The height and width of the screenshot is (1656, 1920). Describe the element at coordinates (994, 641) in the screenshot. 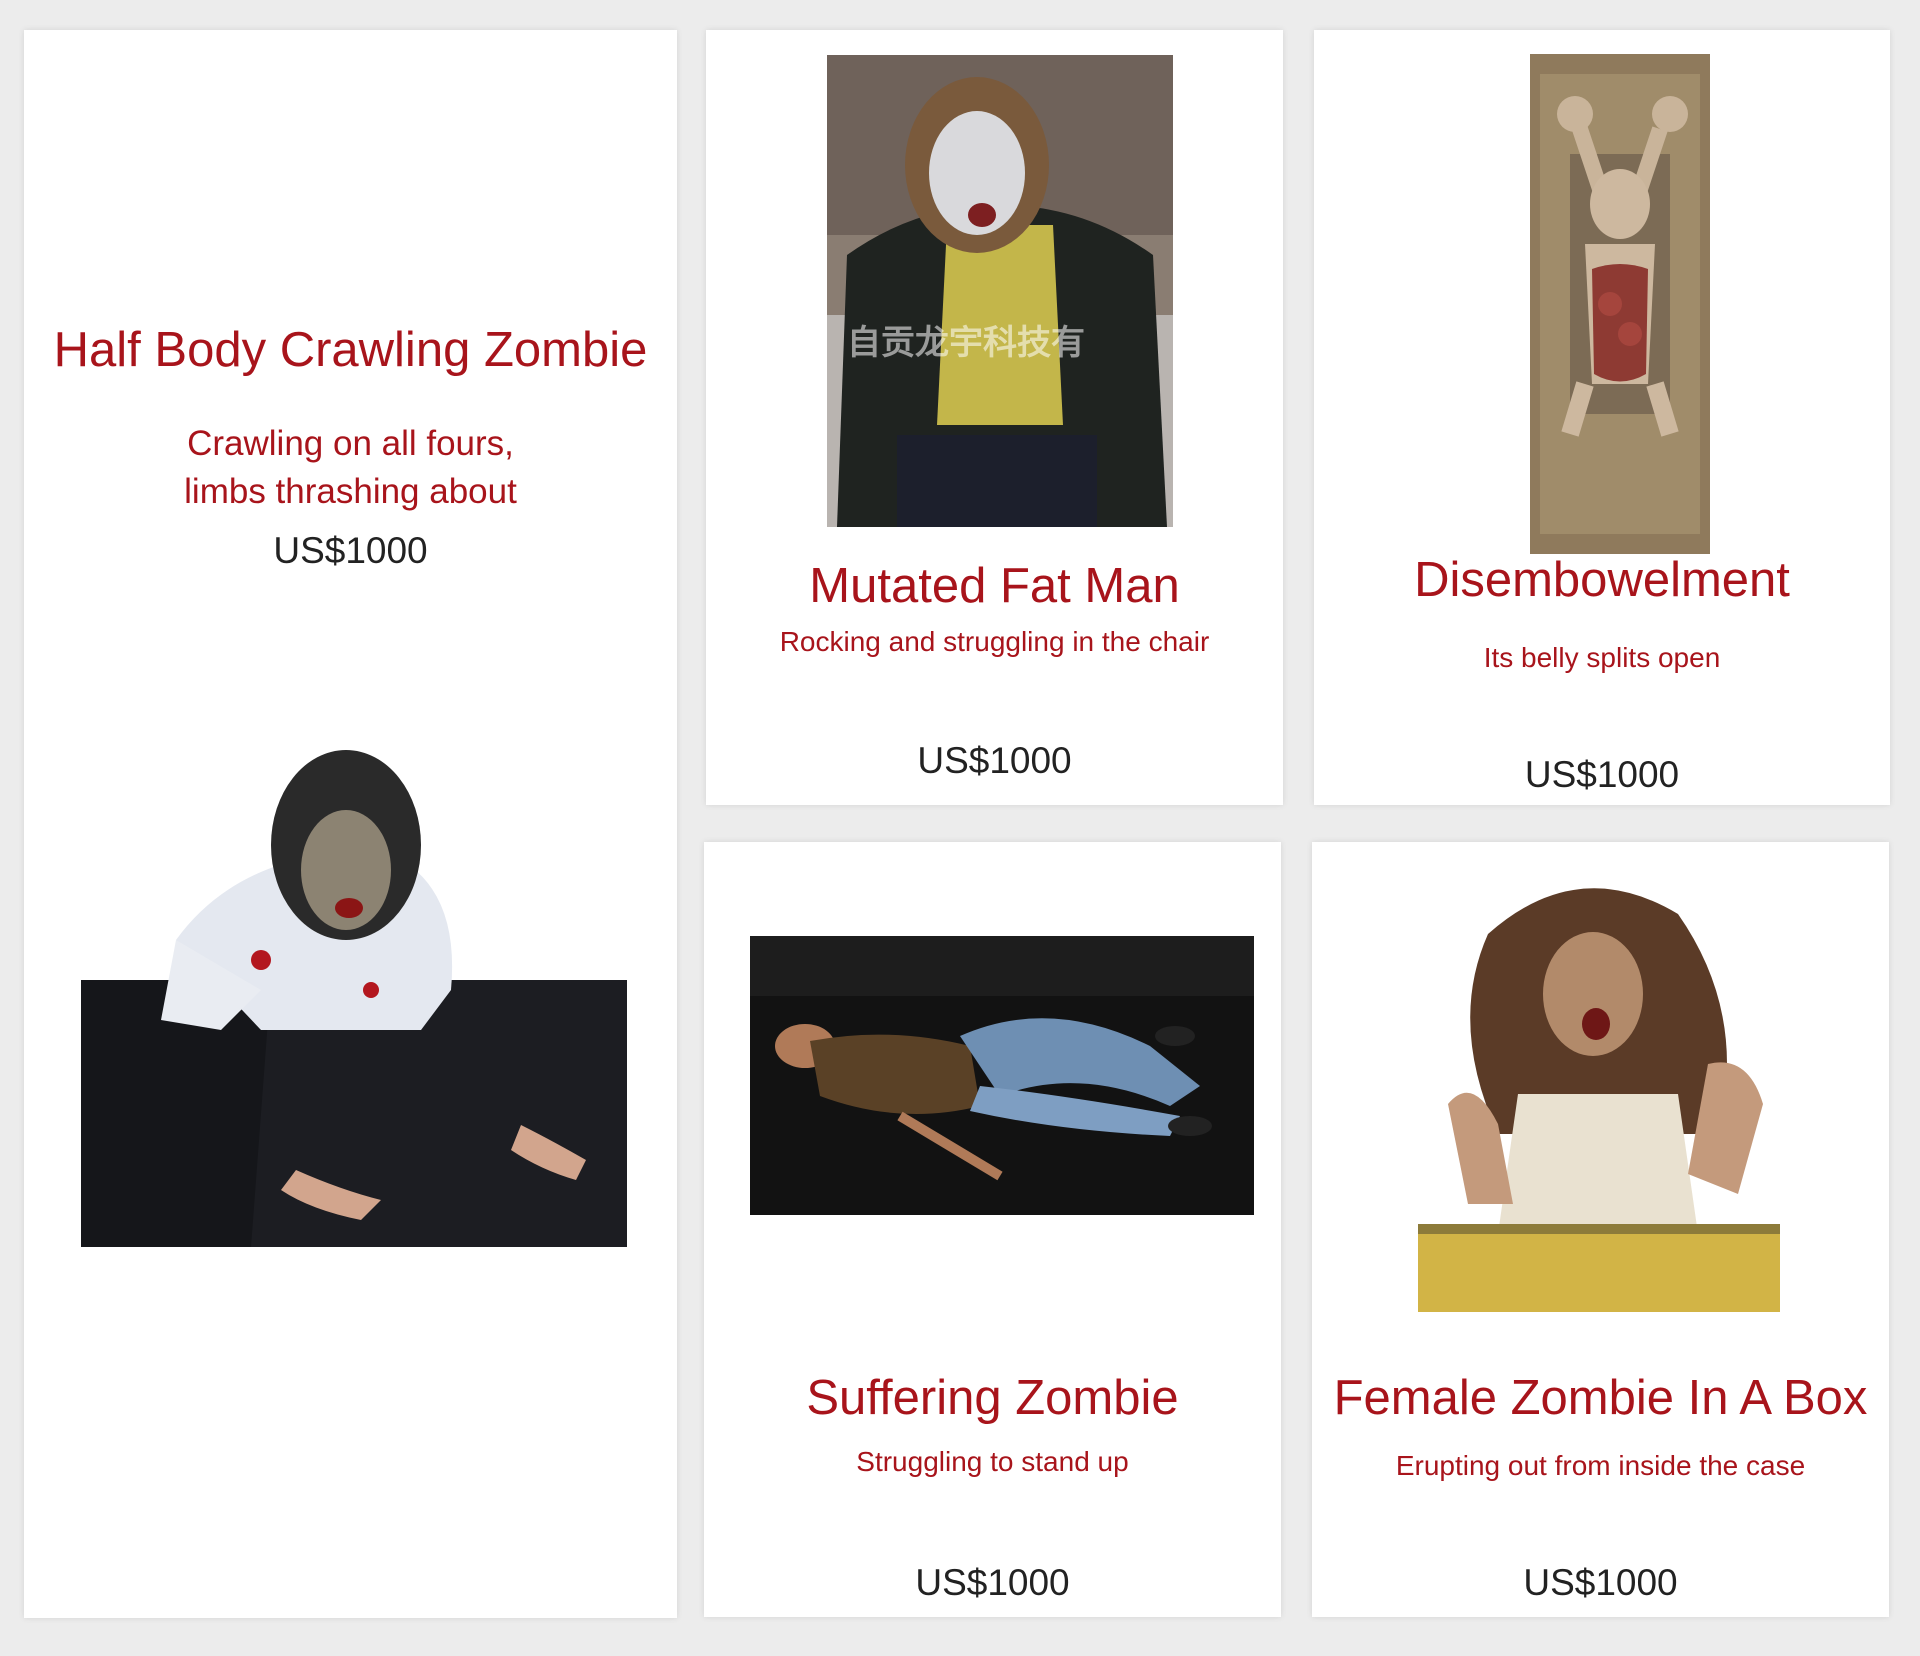

I see `product-description: Rocking and struggling in the chair` at that location.